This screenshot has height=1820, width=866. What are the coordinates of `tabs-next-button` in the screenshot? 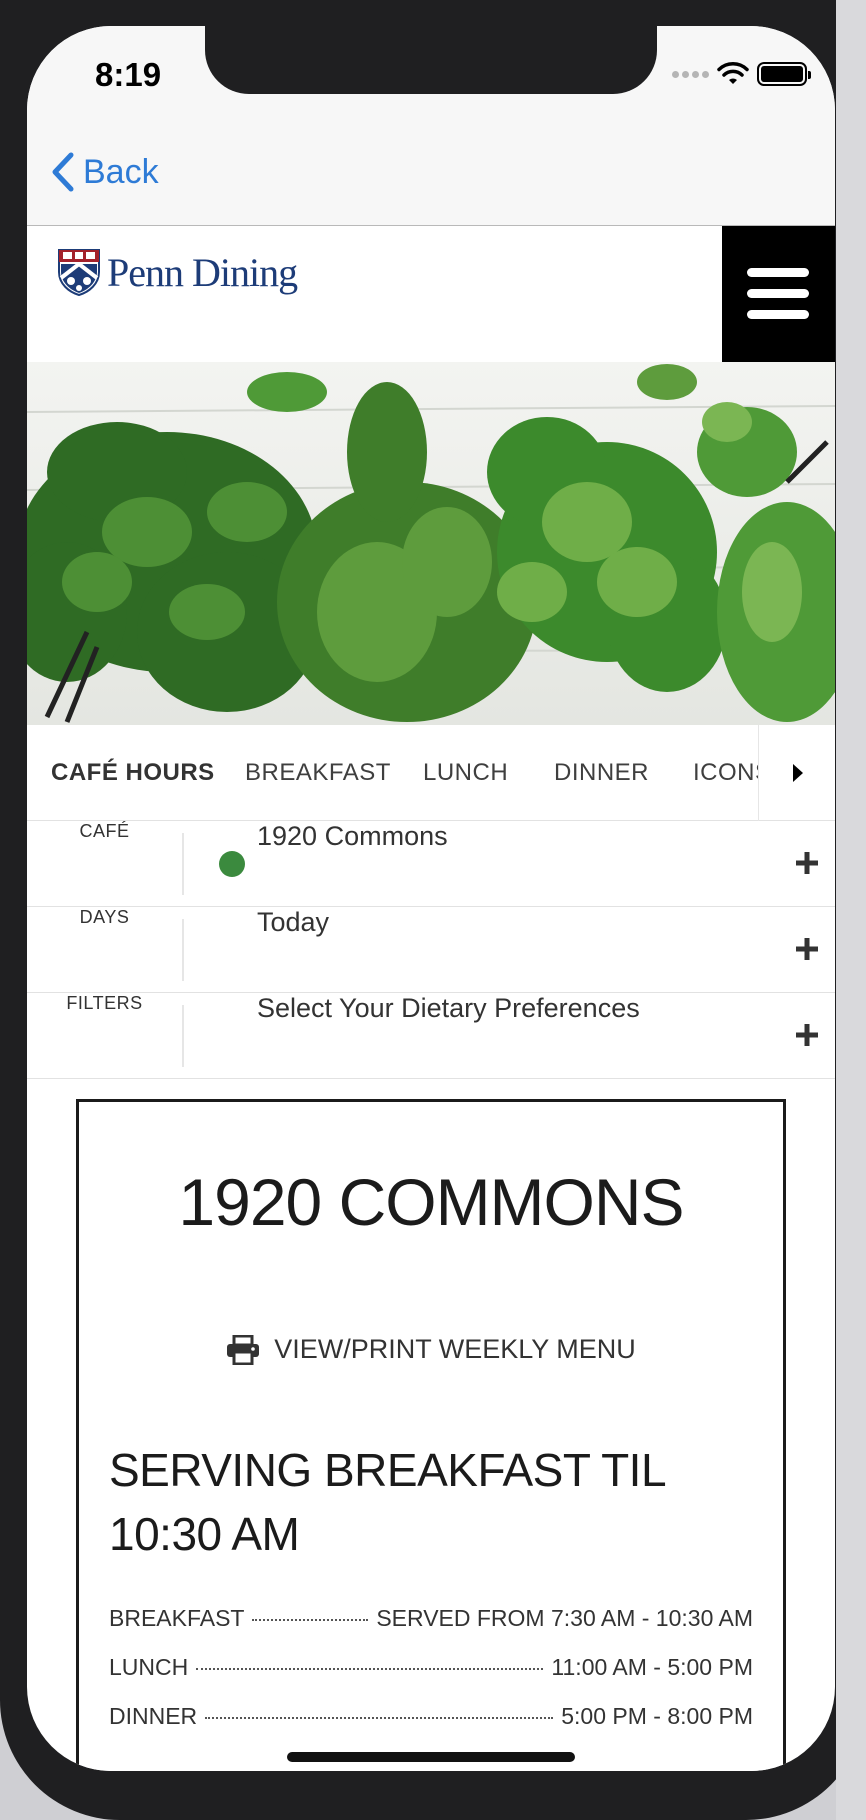 It's located at (796, 773).